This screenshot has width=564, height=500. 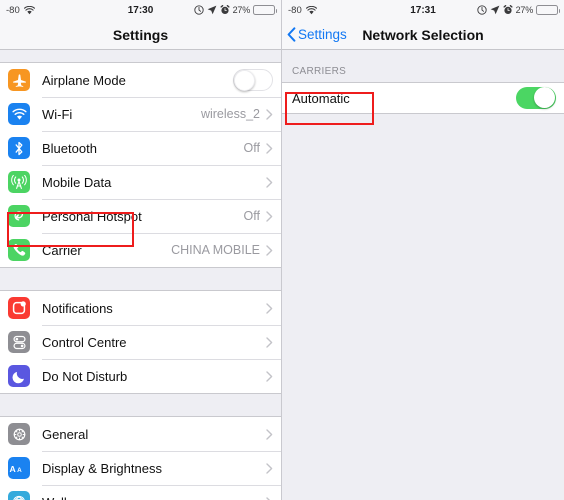 What do you see at coordinates (423, 35) in the screenshot?
I see `network-selection-navbar: Settings Network Selection` at bounding box center [423, 35].